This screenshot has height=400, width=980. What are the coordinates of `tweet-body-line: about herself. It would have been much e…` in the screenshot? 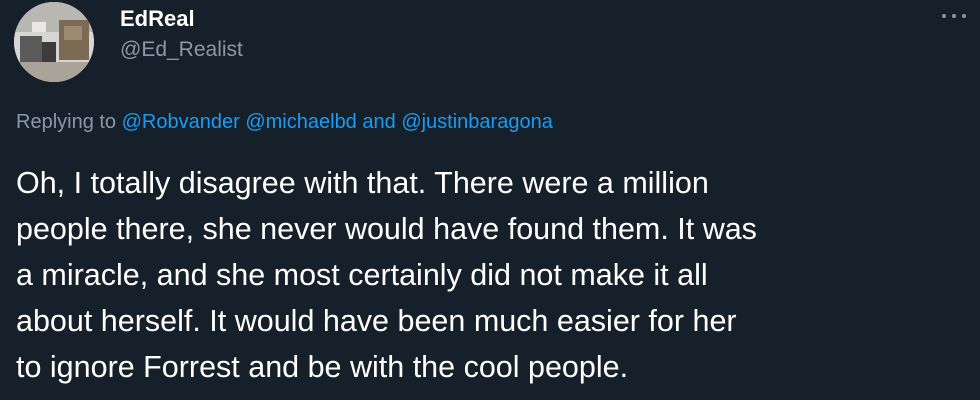 It's located at (376, 321).